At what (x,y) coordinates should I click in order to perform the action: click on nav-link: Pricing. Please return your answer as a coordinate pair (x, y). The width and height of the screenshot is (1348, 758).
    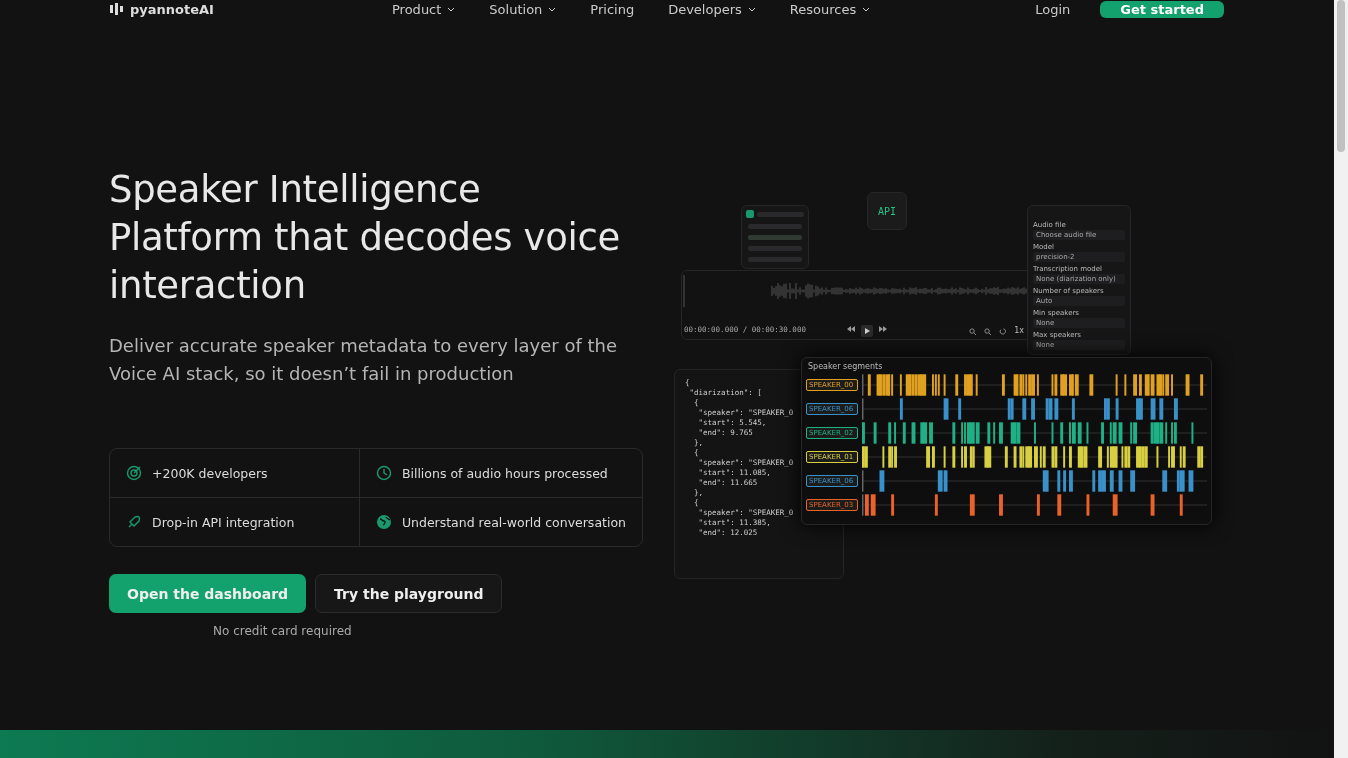
    Looking at the image, I should click on (612, 9).